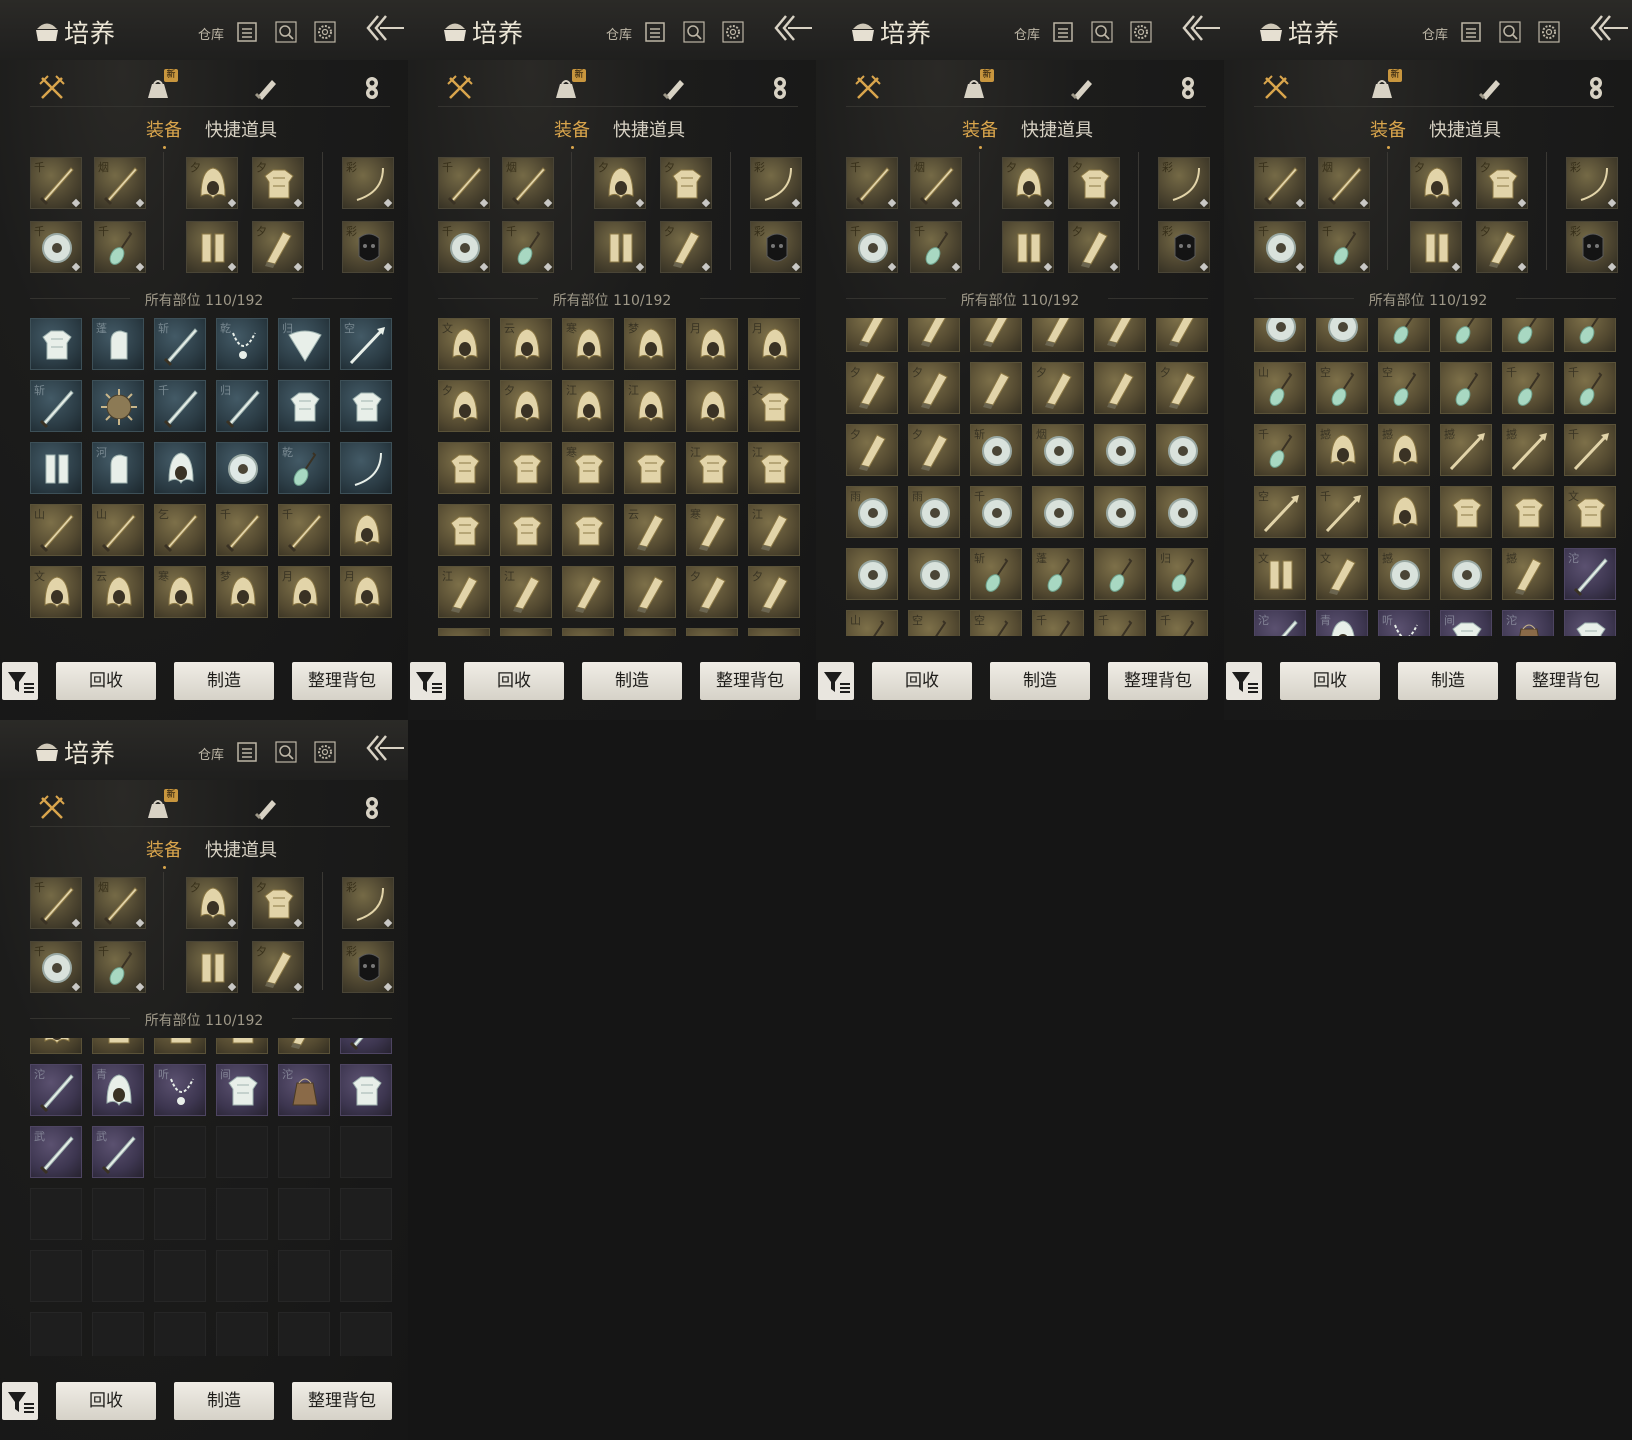 The image size is (1632, 1440). What do you see at coordinates (460, 88) in the screenshot?
I see `crossed-swords-icon` at bounding box center [460, 88].